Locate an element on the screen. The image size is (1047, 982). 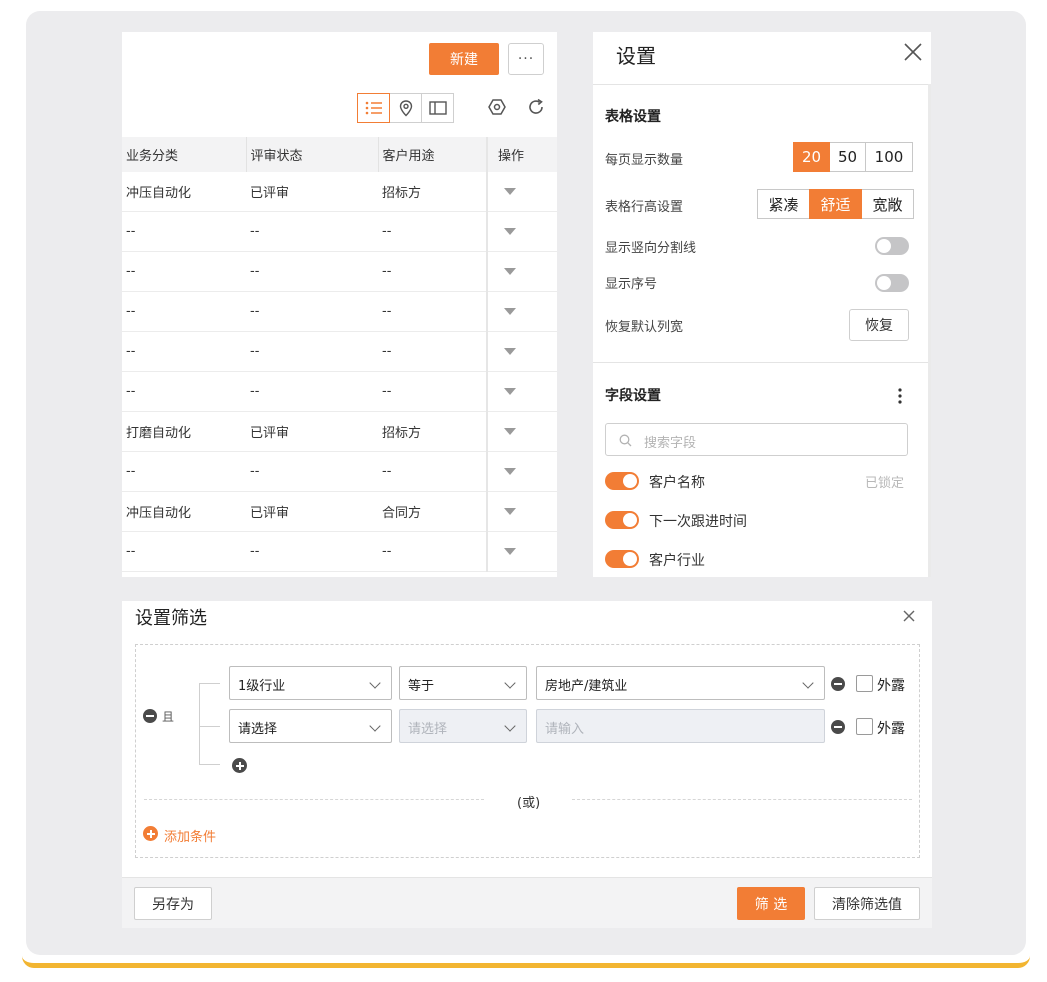
more-button: ··· is located at coordinates (526, 59).